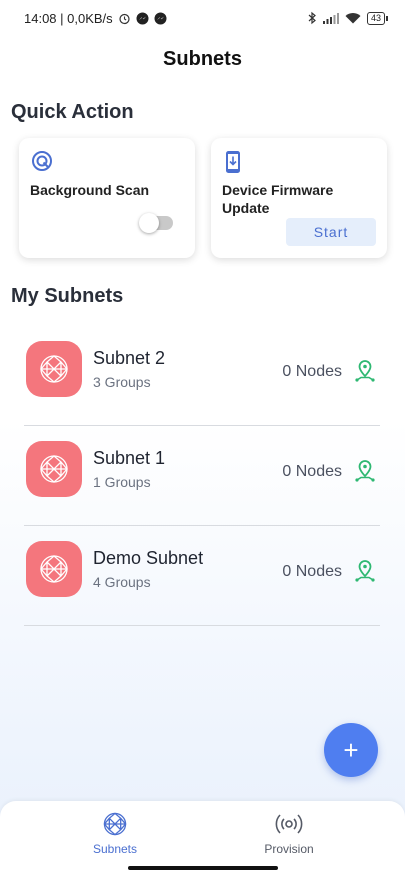  I want to click on nav-label-subnets: Subnets, so click(115, 849).